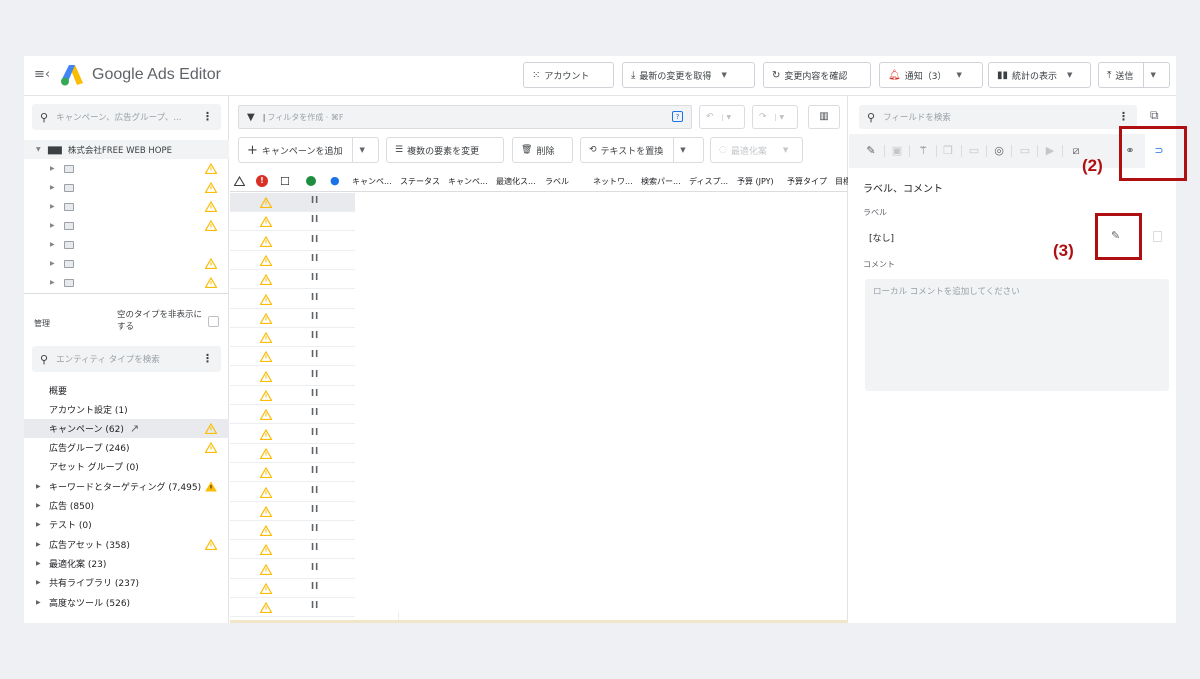  Describe the element at coordinates (841, 181) in the screenshot. I see `column-header: 目標` at that location.